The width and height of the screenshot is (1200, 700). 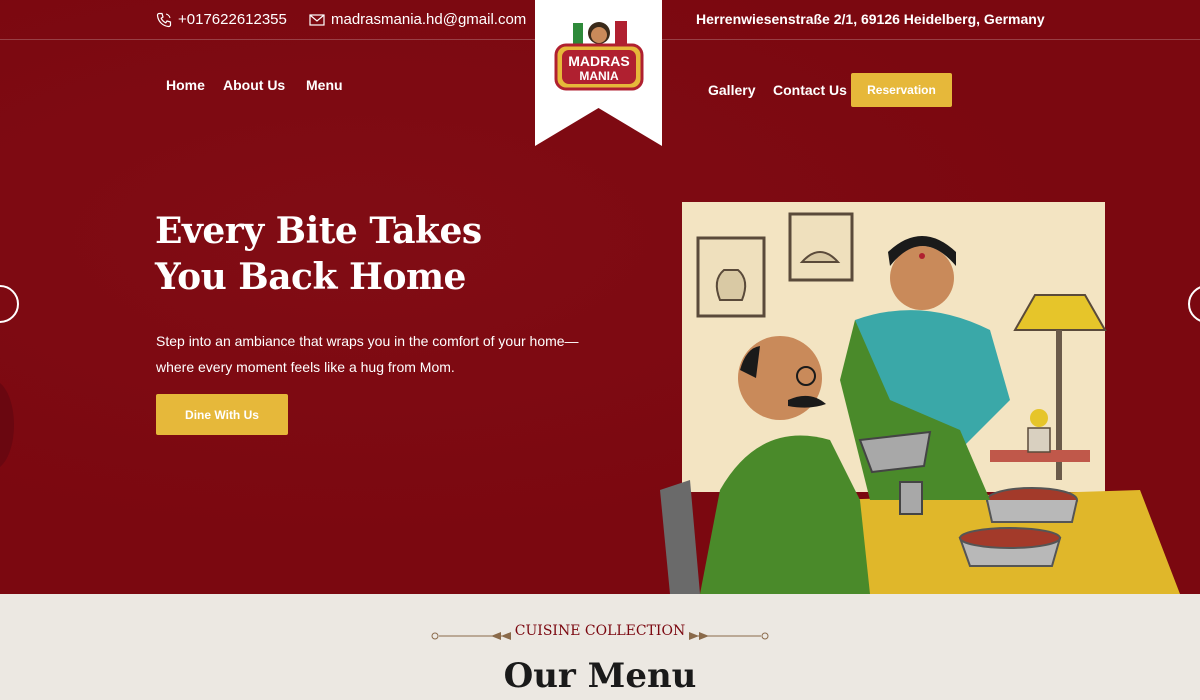 I want to click on phone-number: +017622612355, so click(x=232, y=19).